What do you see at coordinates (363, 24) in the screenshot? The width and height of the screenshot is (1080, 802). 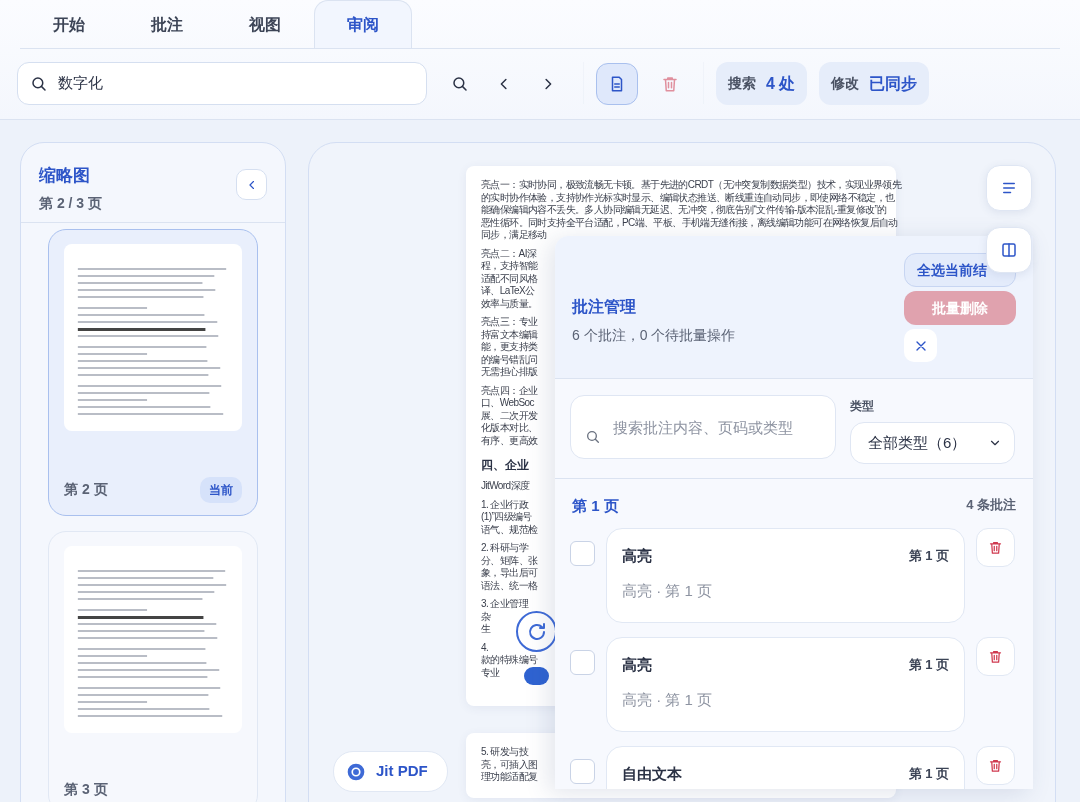 I see `tab: 审阅` at bounding box center [363, 24].